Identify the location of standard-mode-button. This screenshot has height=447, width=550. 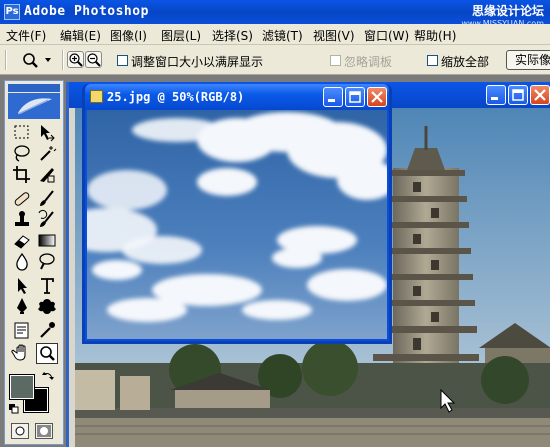
(20, 431).